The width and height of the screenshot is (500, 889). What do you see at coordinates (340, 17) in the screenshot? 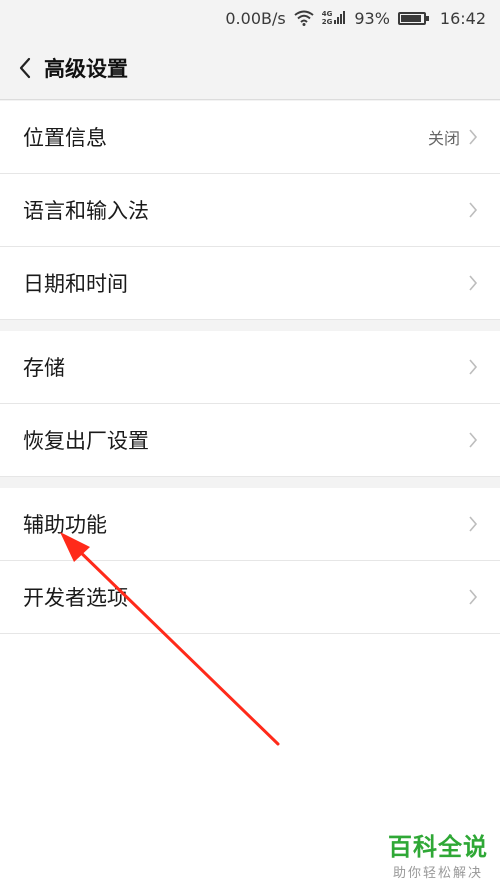
I see `signal-bars-icon` at bounding box center [340, 17].